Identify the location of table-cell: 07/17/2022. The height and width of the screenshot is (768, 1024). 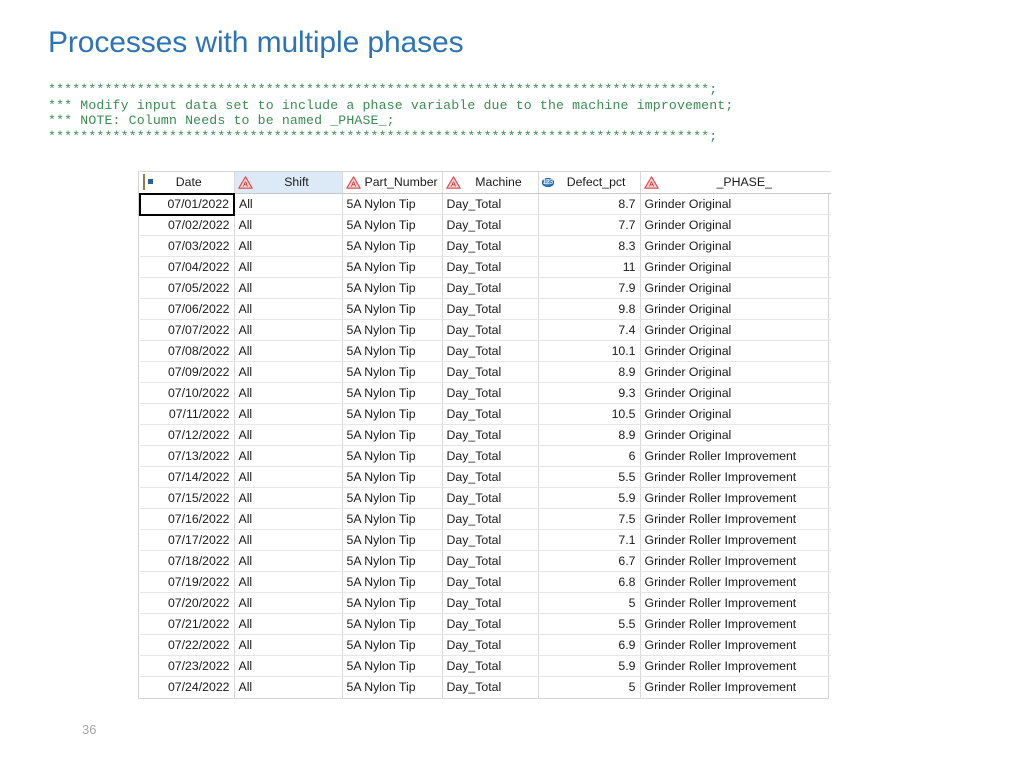
(187, 540).